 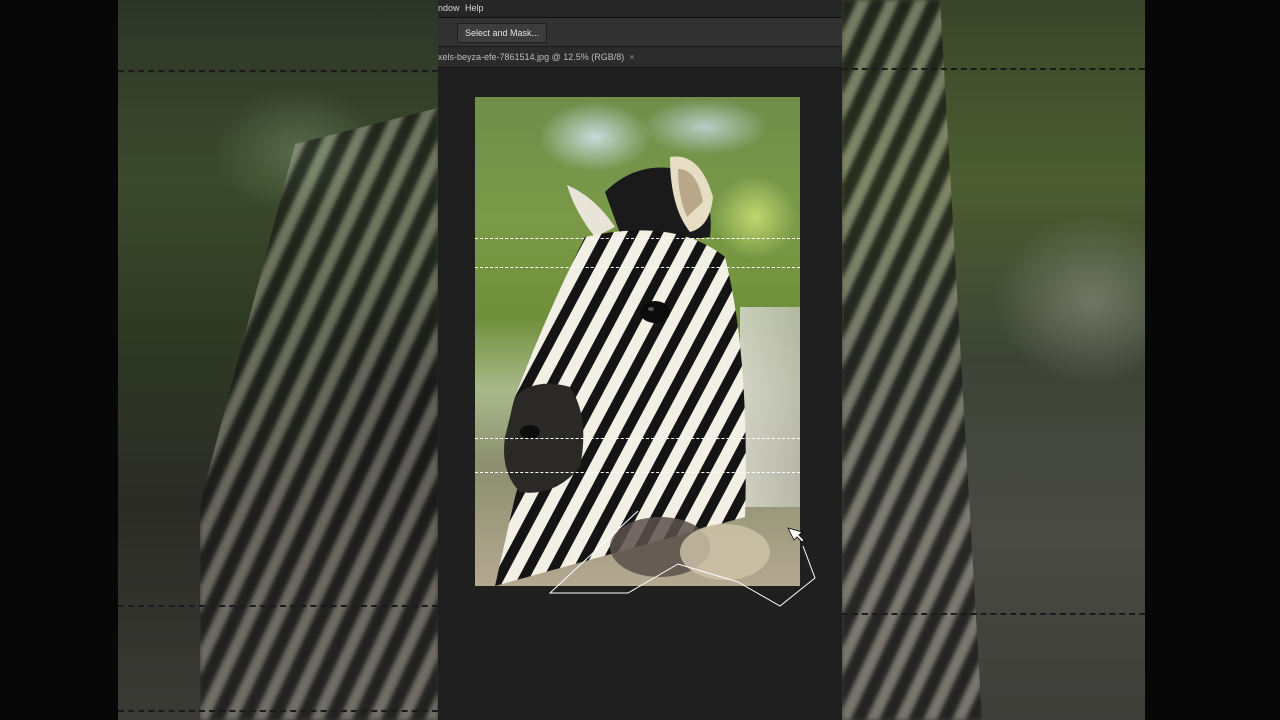 What do you see at coordinates (1212, 360) in the screenshot?
I see `frame-edge-right` at bounding box center [1212, 360].